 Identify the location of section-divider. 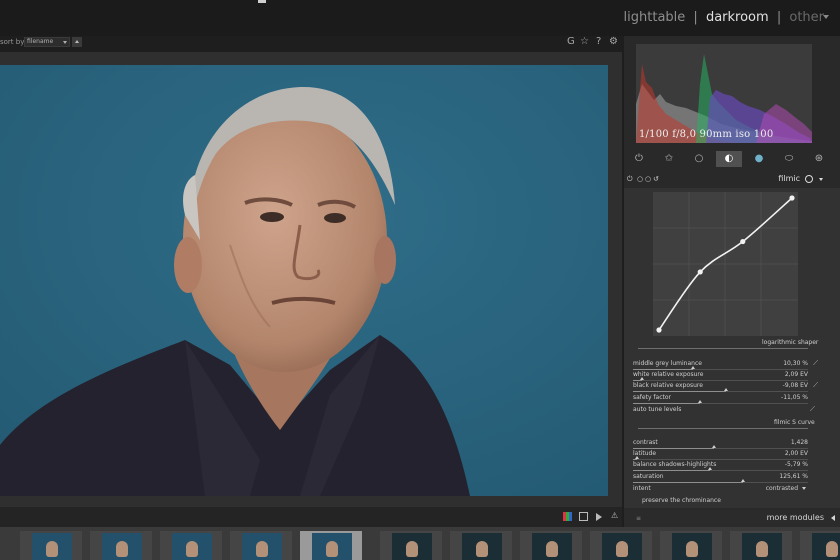
(723, 348).